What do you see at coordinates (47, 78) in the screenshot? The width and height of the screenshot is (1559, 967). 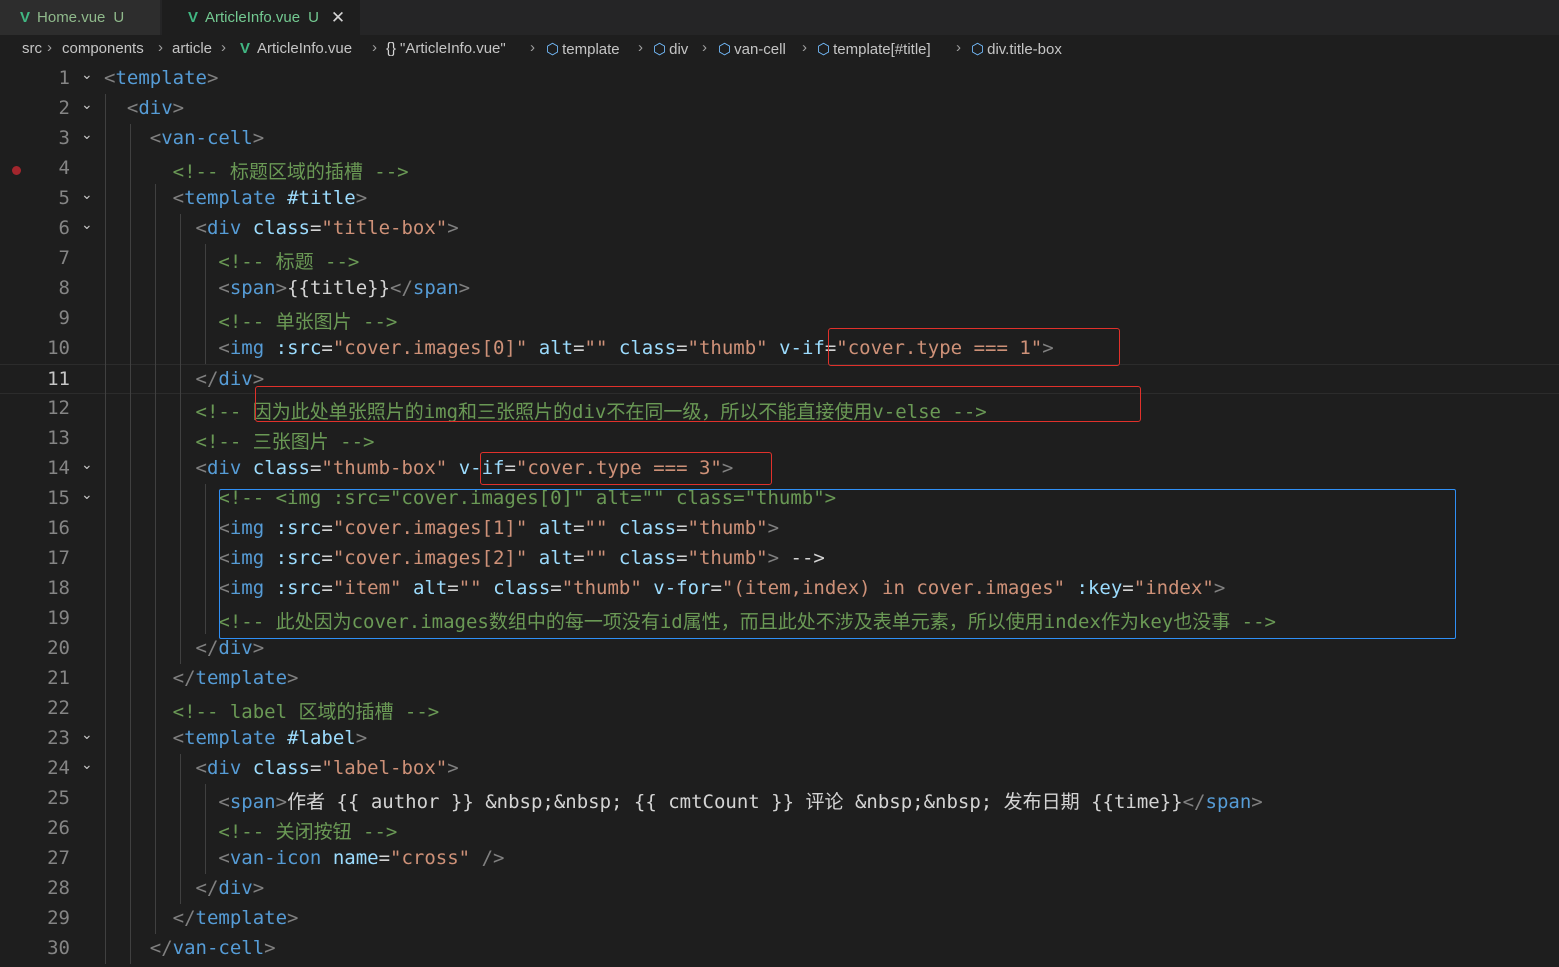 I see `line-number: 1` at bounding box center [47, 78].